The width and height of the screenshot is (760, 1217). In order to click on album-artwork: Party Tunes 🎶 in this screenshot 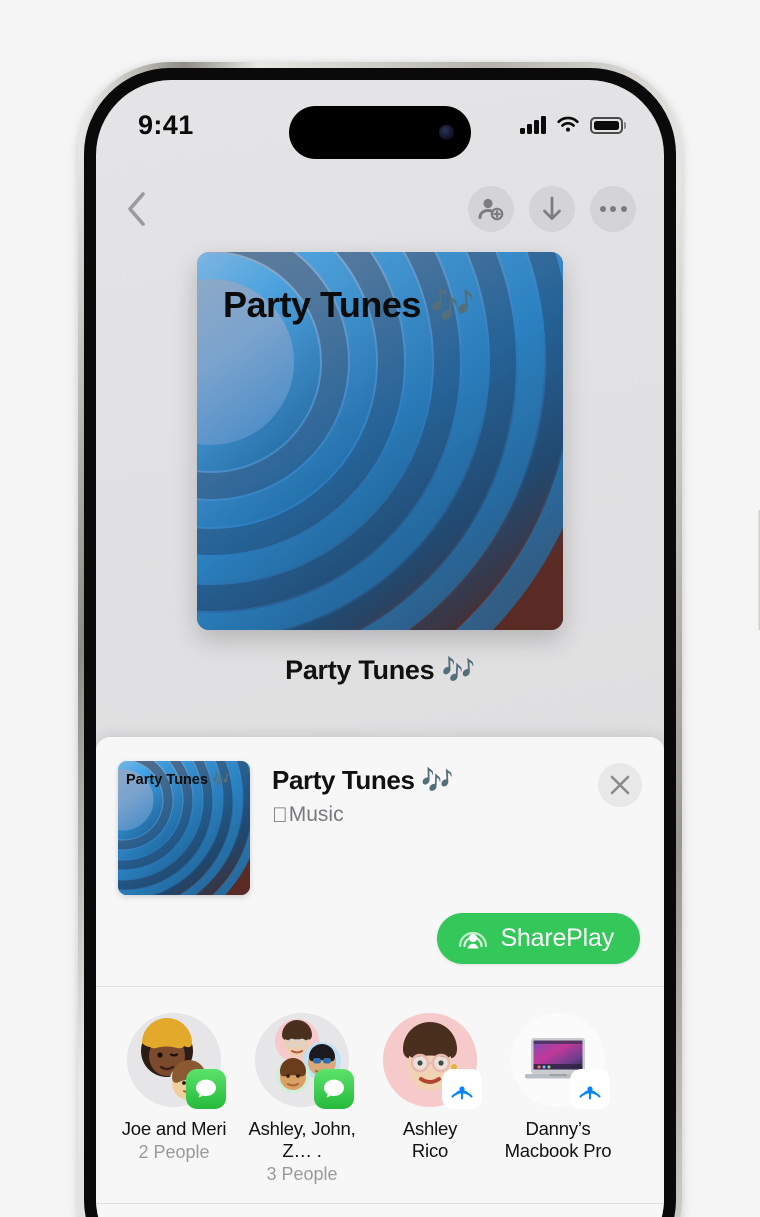, I will do `click(380, 441)`.